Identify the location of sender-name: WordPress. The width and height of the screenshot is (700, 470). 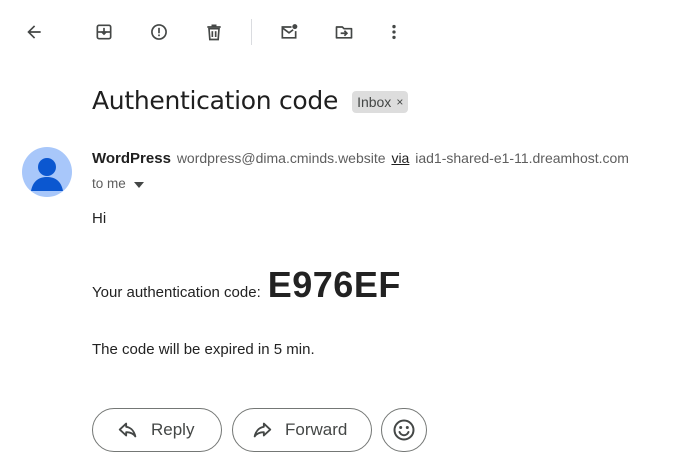
(131, 158).